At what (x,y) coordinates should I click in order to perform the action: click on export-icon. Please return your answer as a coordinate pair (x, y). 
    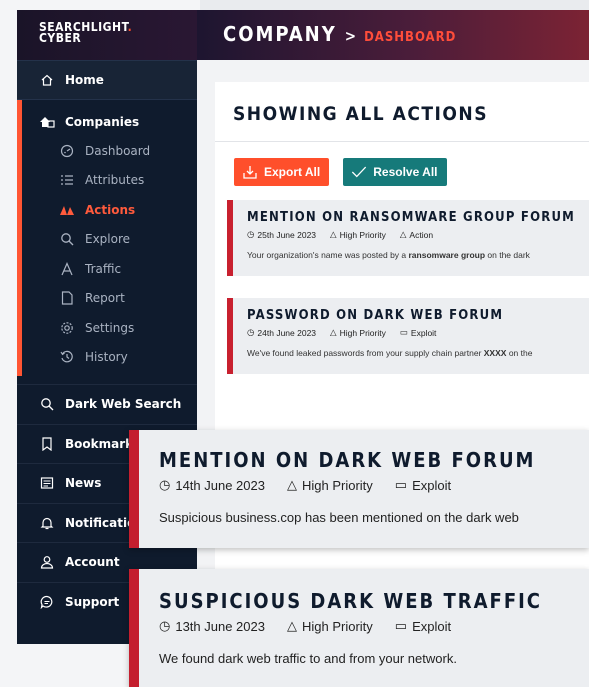
    Looking at the image, I should click on (250, 172).